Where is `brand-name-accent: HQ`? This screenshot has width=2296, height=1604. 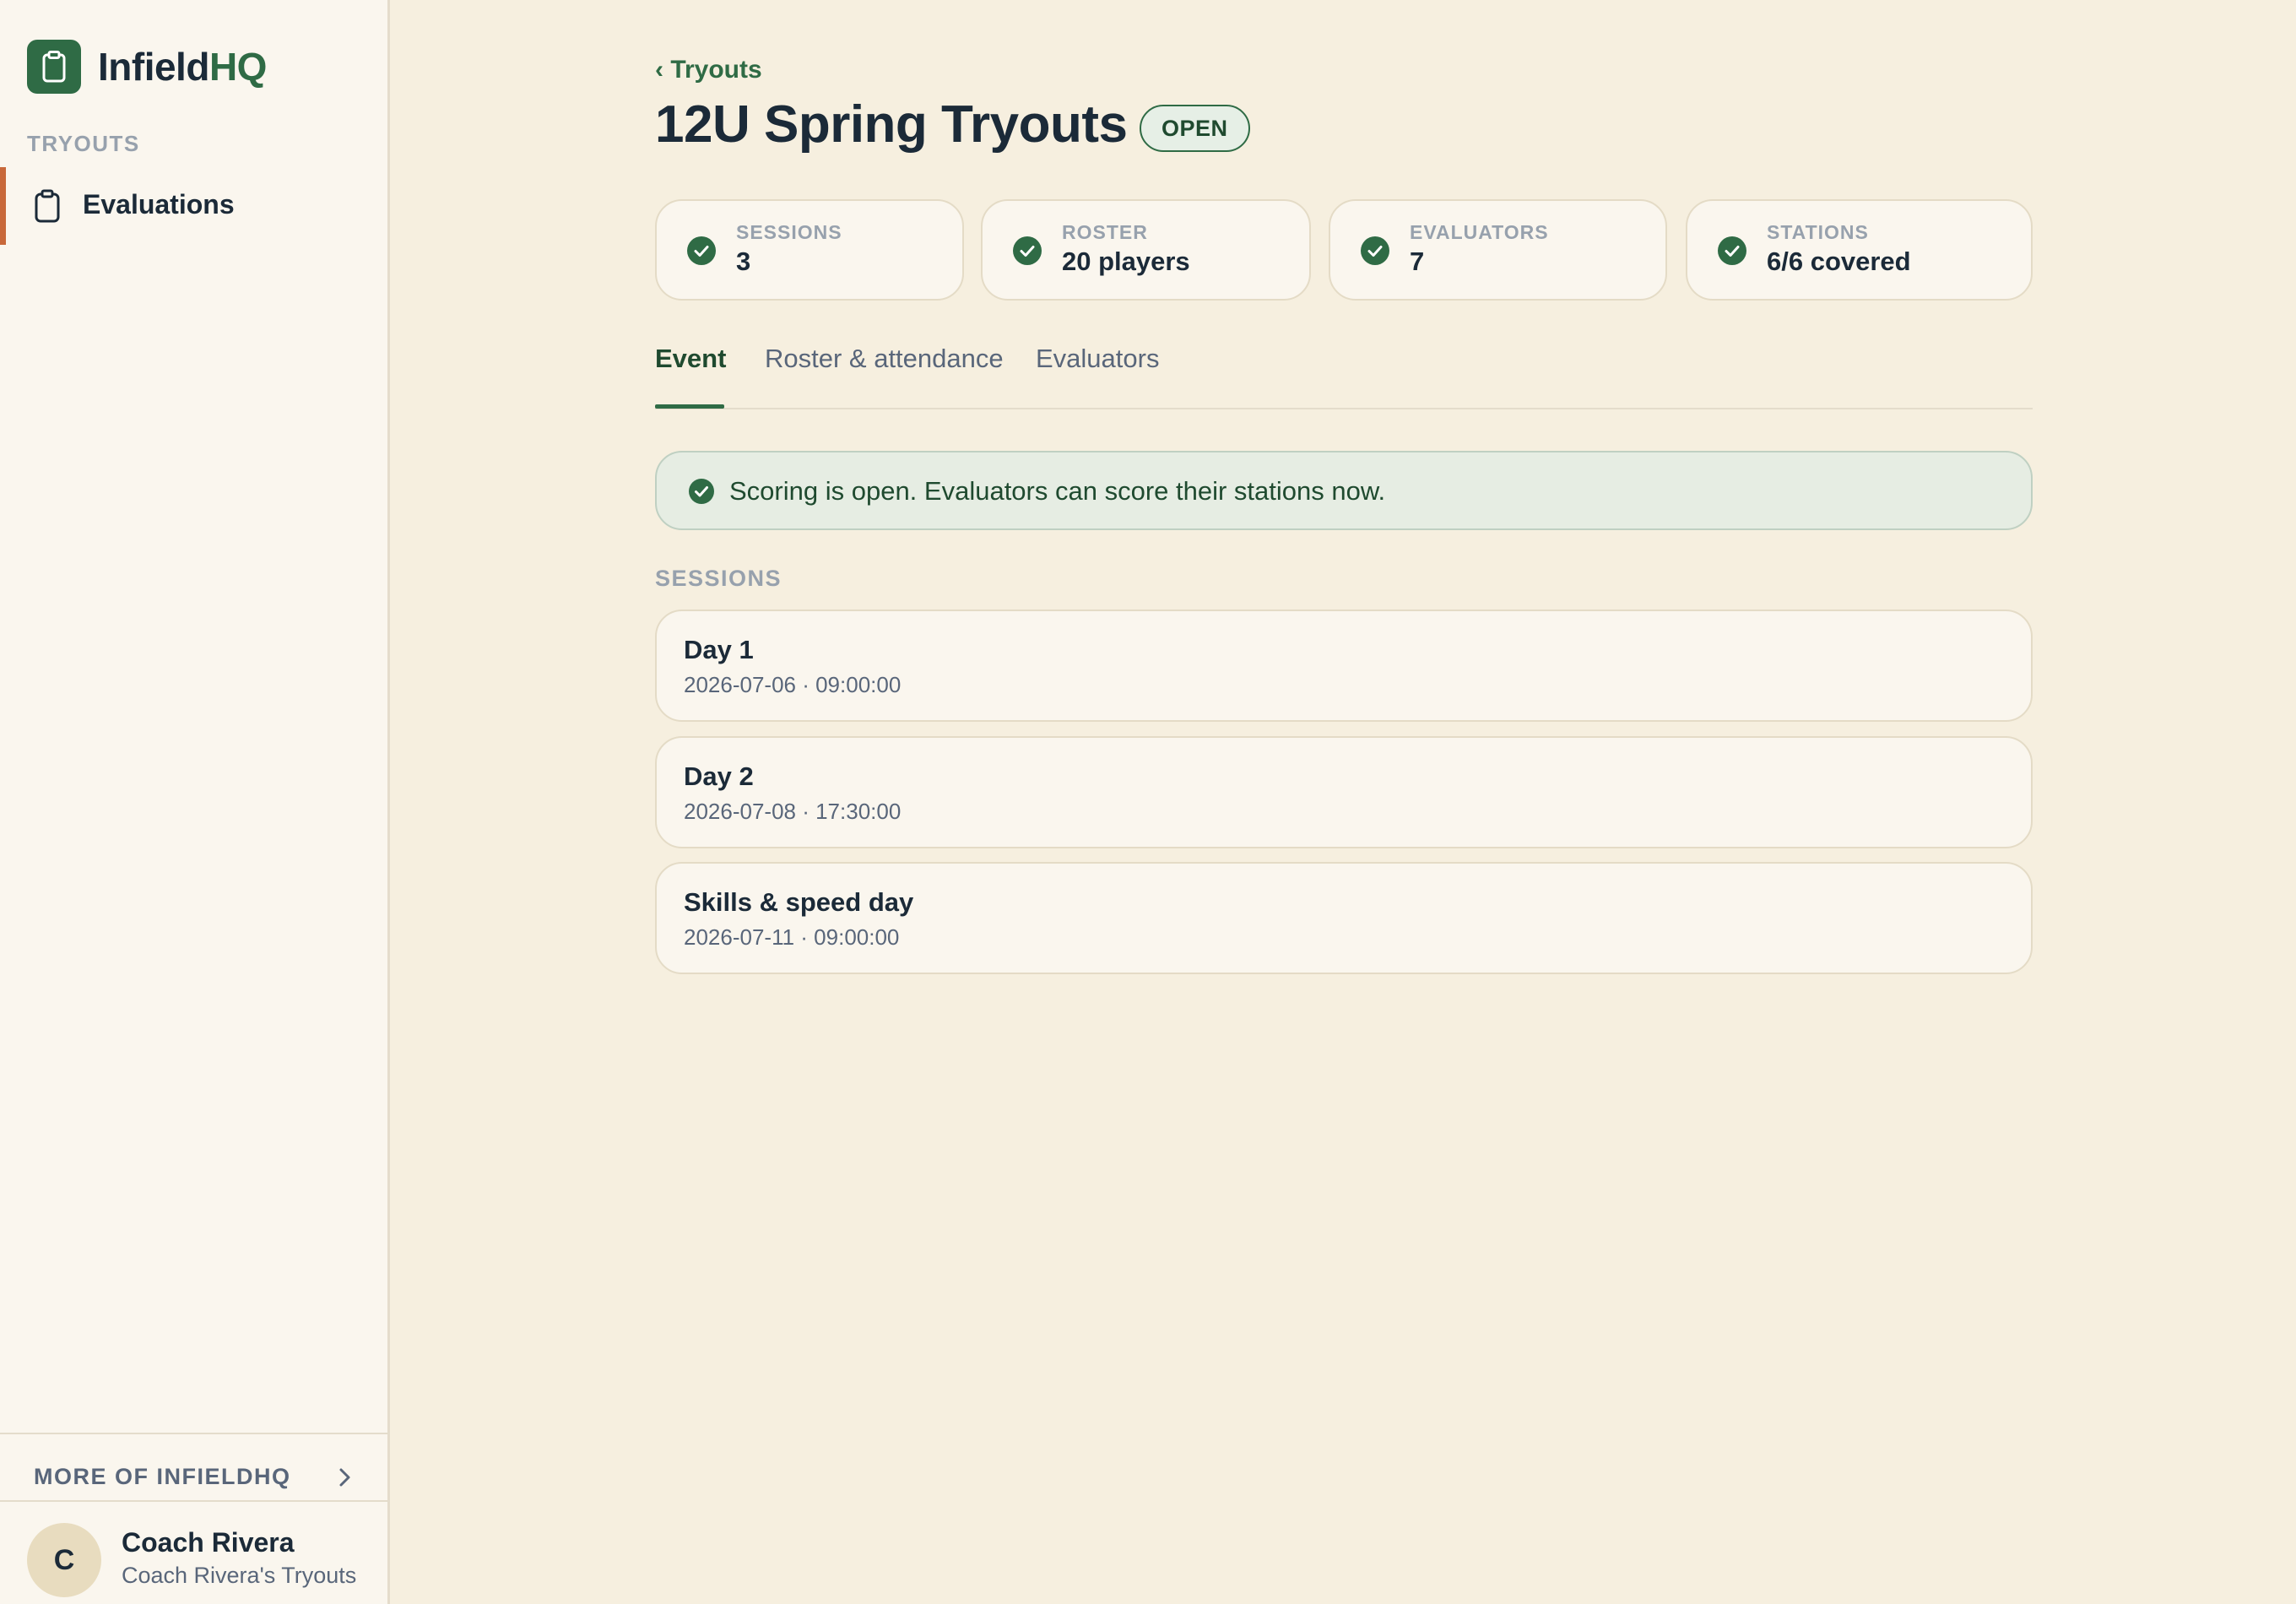 brand-name-accent: HQ is located at coordinates (238, 67).